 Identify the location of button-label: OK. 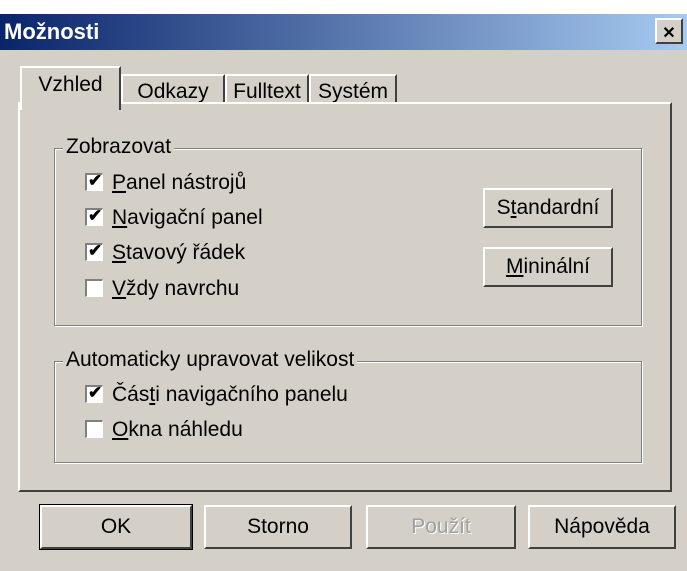
(116, 526).